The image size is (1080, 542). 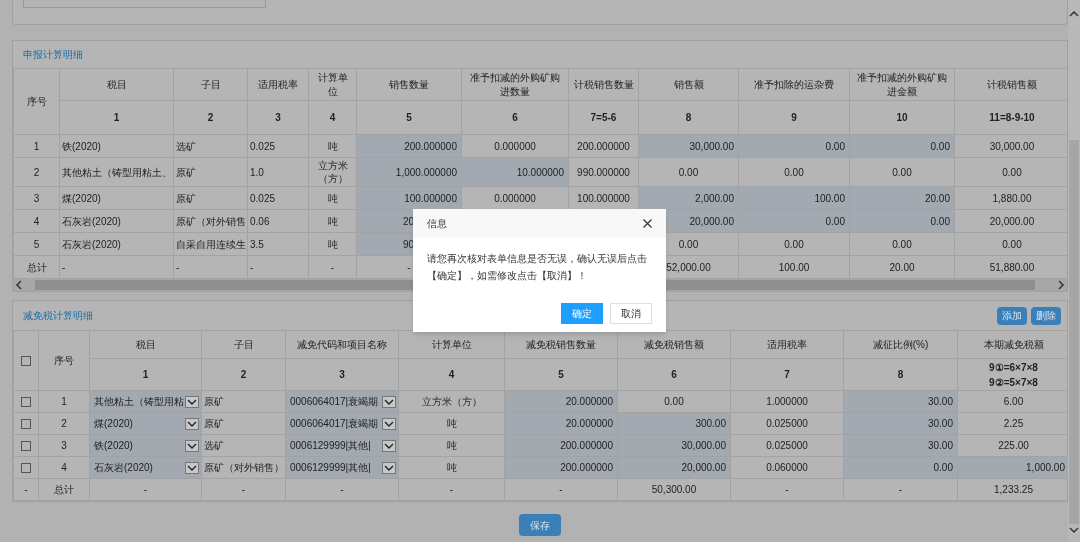 What do you see at coordinates (674, 489) in the screenshot?
I see `table-cell: 50,300.00` at bounding box center [674, 489].